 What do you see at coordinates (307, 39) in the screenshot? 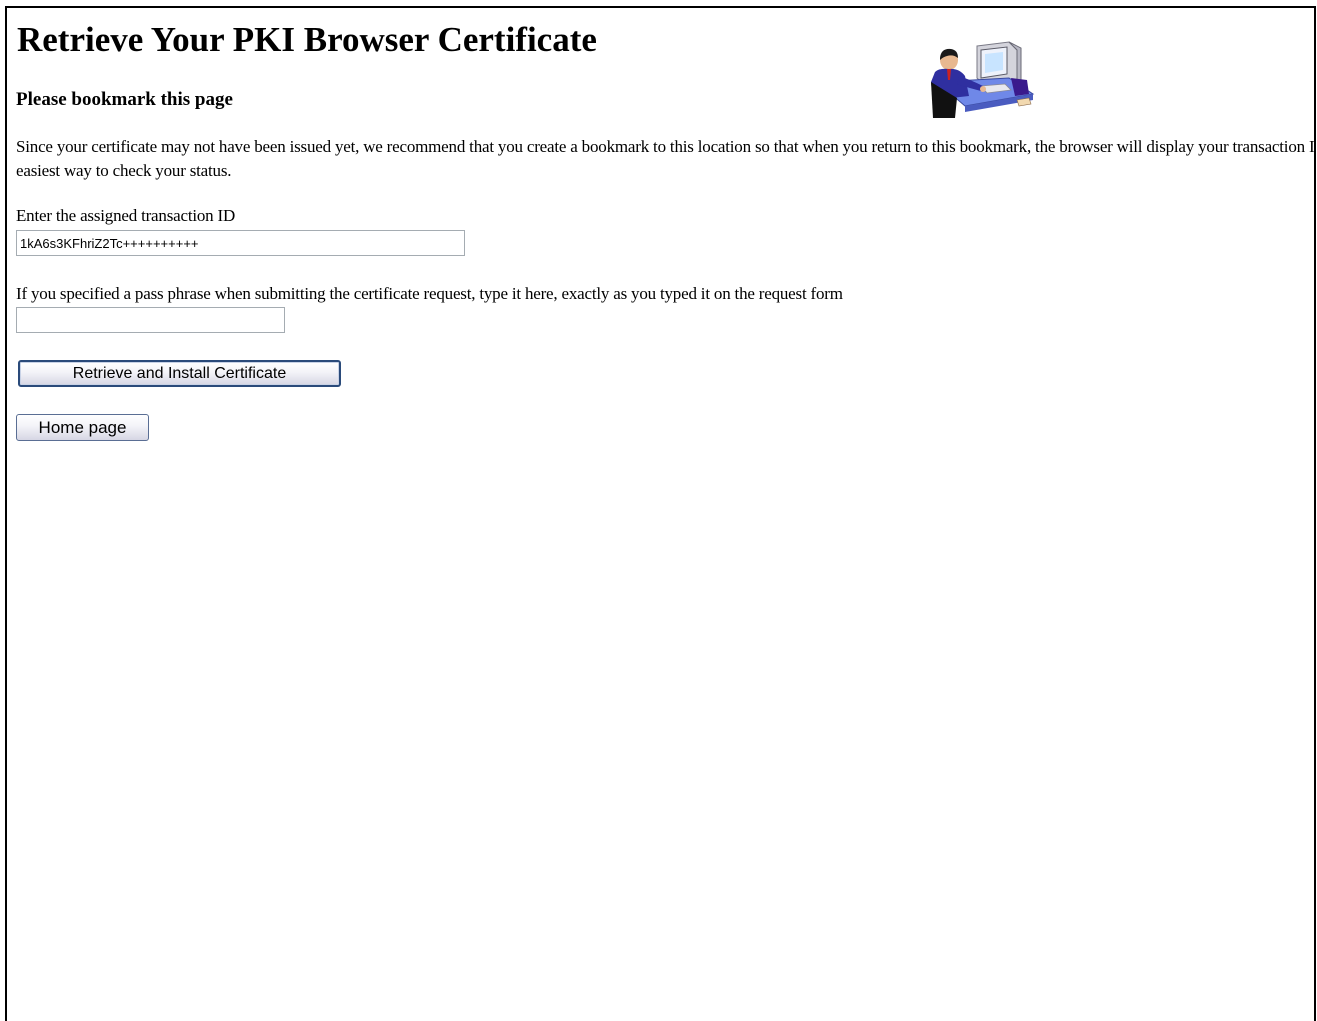
I see `page-title: Retrieve Your PKI Browser Certificate` at bounding box center [307, 39].